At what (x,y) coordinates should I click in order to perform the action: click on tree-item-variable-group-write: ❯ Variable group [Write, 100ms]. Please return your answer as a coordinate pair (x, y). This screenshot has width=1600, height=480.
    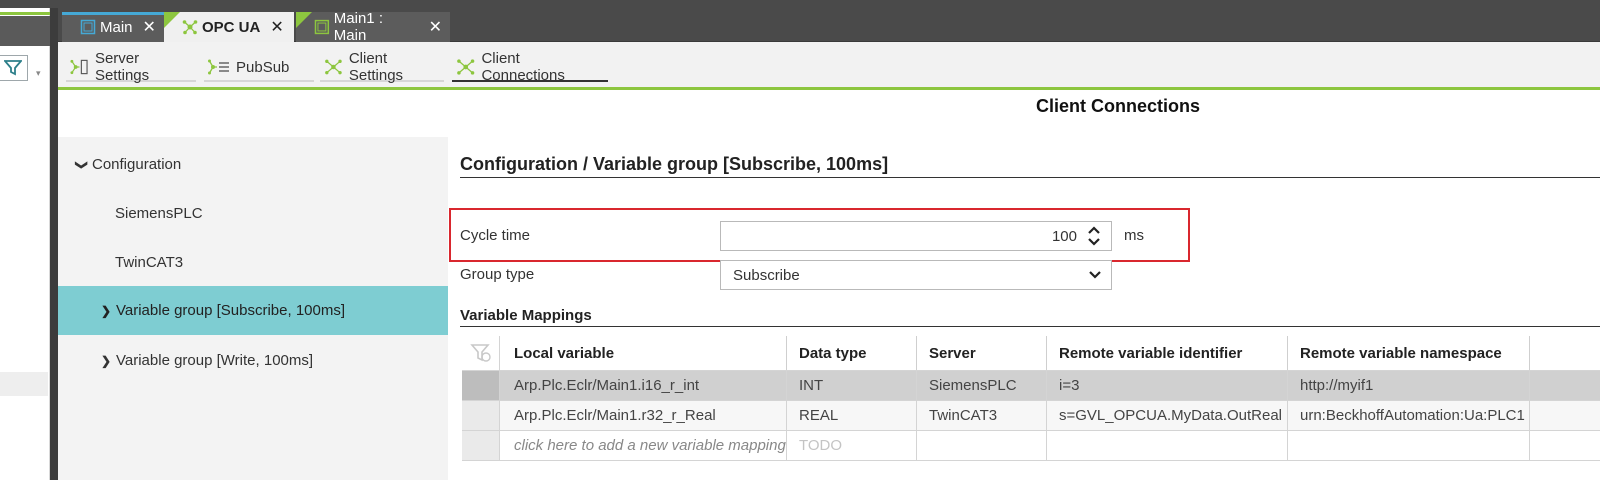
    Looking at the image, I should click on (253, 360).